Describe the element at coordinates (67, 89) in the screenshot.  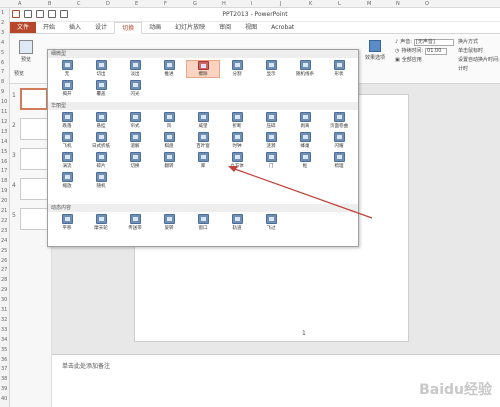
I see `transition-item: 揭开` at that location.